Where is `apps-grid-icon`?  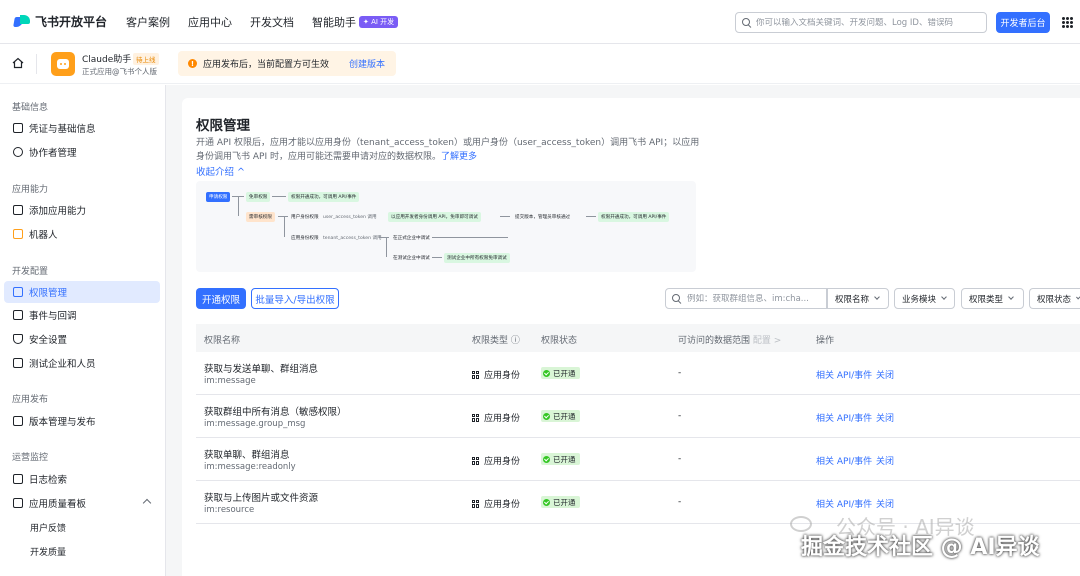 apps-grid-icon is located at coordinates (1067, 22).